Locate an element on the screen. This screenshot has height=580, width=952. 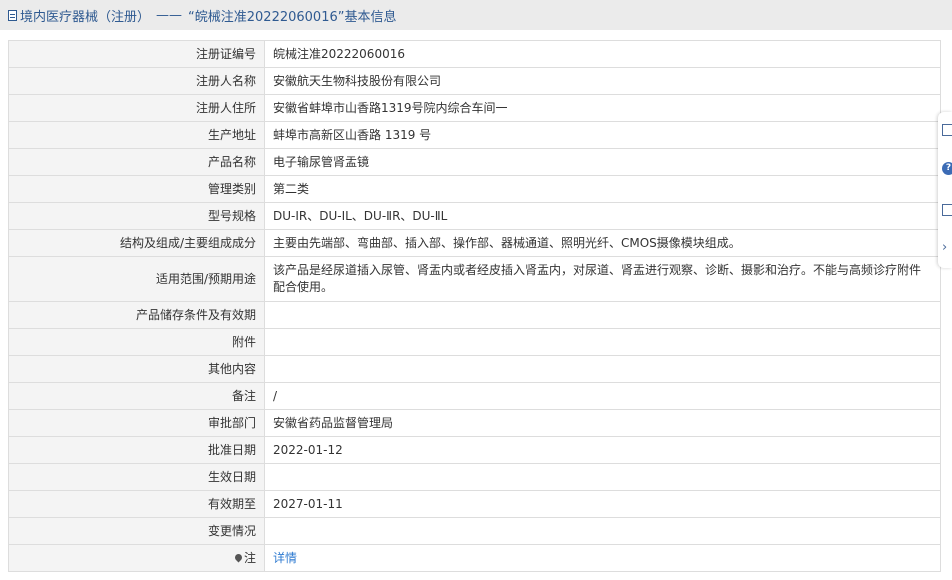
row-value: 2027-01-11 is located at coordinates (602, 504).